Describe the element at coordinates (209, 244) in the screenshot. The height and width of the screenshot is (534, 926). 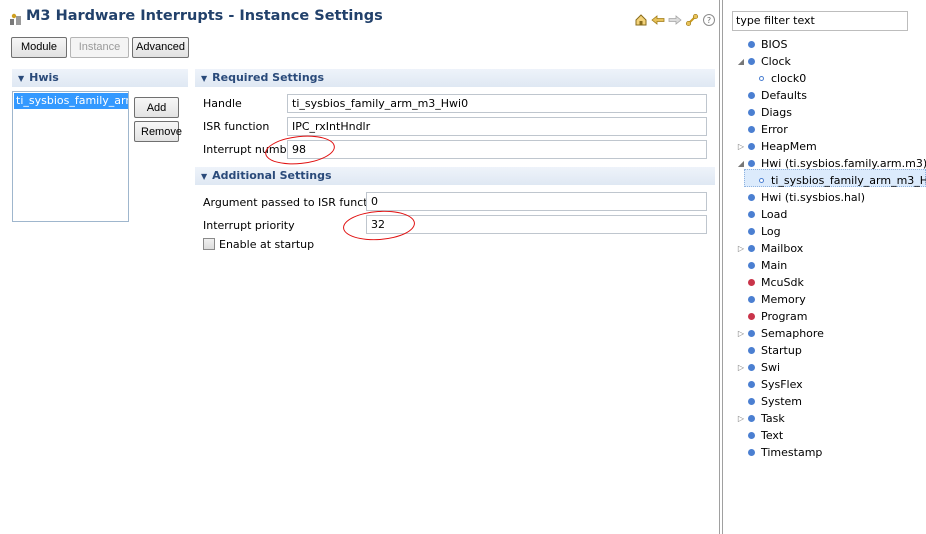
I see `enable-at-startup-checkbox` at that location.